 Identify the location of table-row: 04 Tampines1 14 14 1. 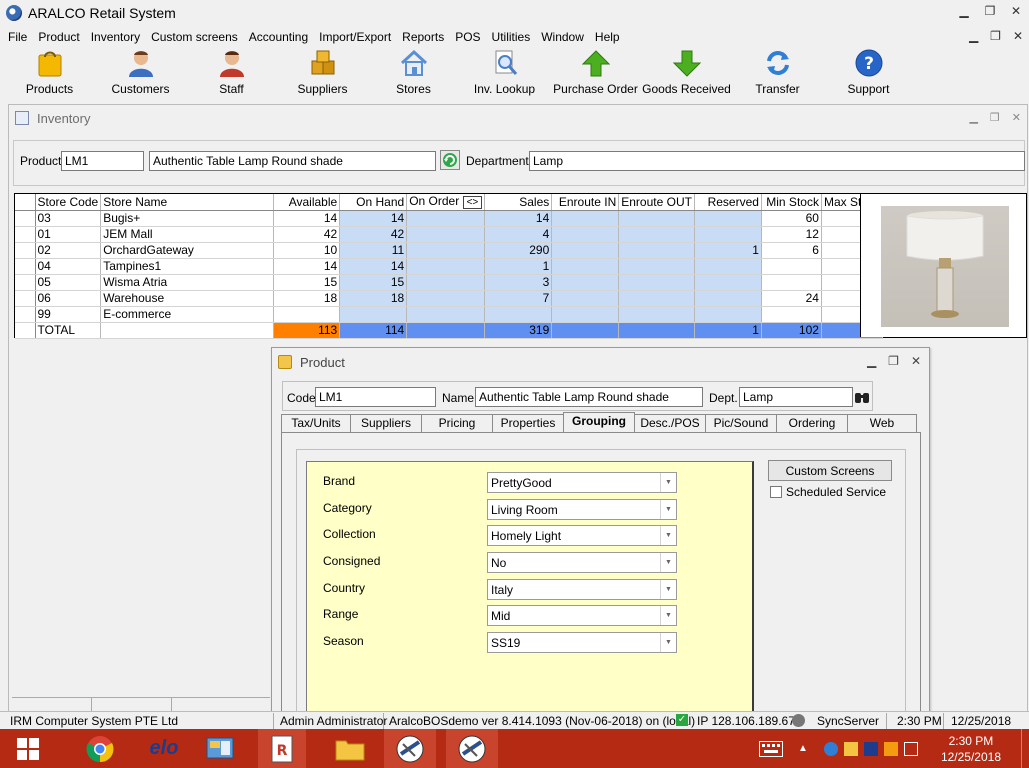
(449, 266).